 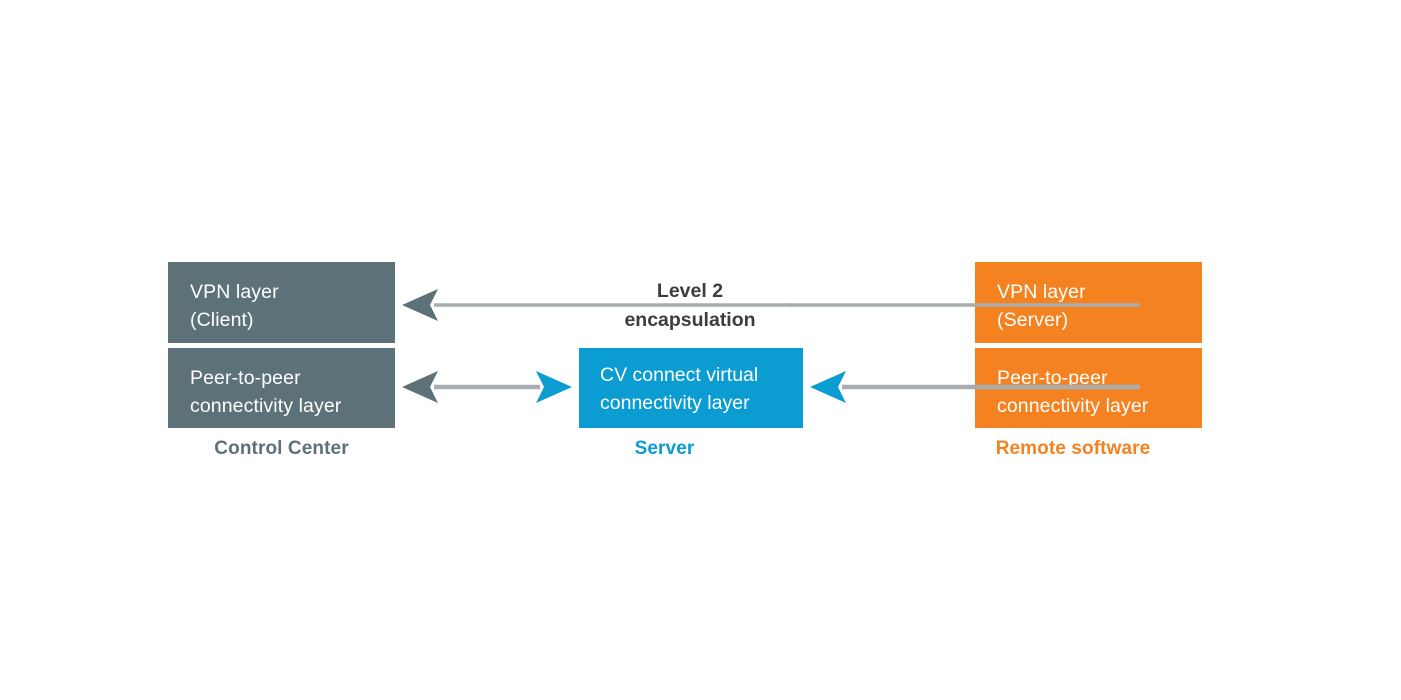 What do you see at coordinates (281, 302) in the screenshot?
I see `control-center-vpn-layer-box: VPN layer (Client)` at bounding box center [281, 302].